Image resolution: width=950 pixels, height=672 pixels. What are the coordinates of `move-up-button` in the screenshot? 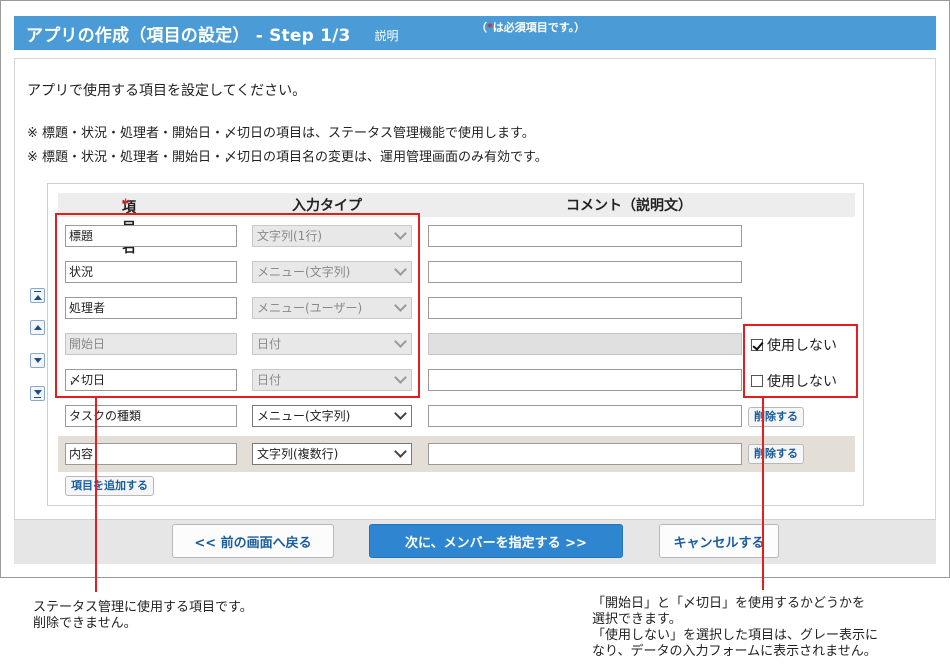 It's located at (37, 327).